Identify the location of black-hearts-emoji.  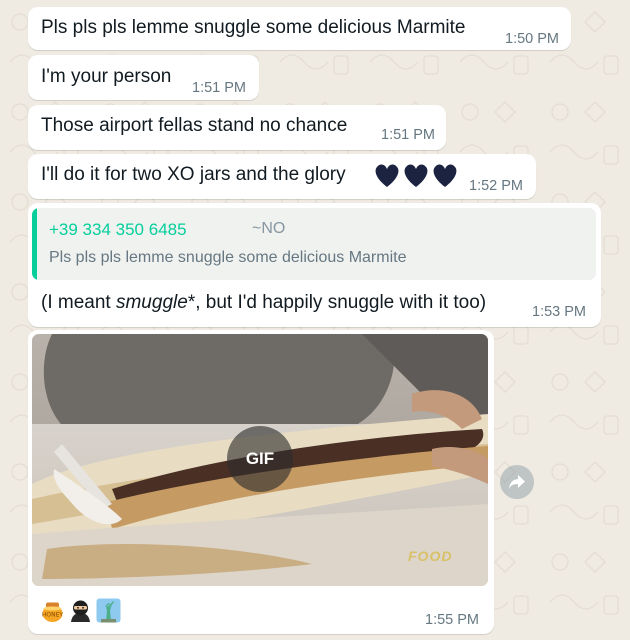
(416, 175).